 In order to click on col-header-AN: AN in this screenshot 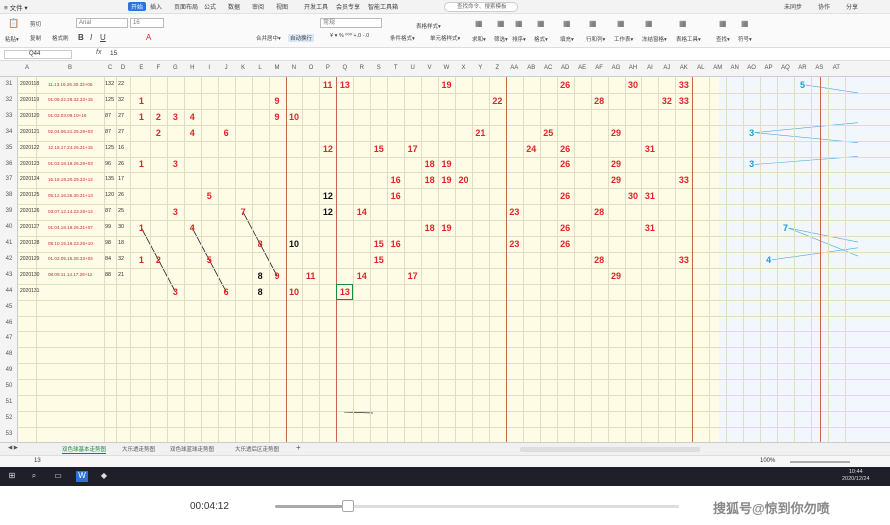, I will do `click(734, 68)`.